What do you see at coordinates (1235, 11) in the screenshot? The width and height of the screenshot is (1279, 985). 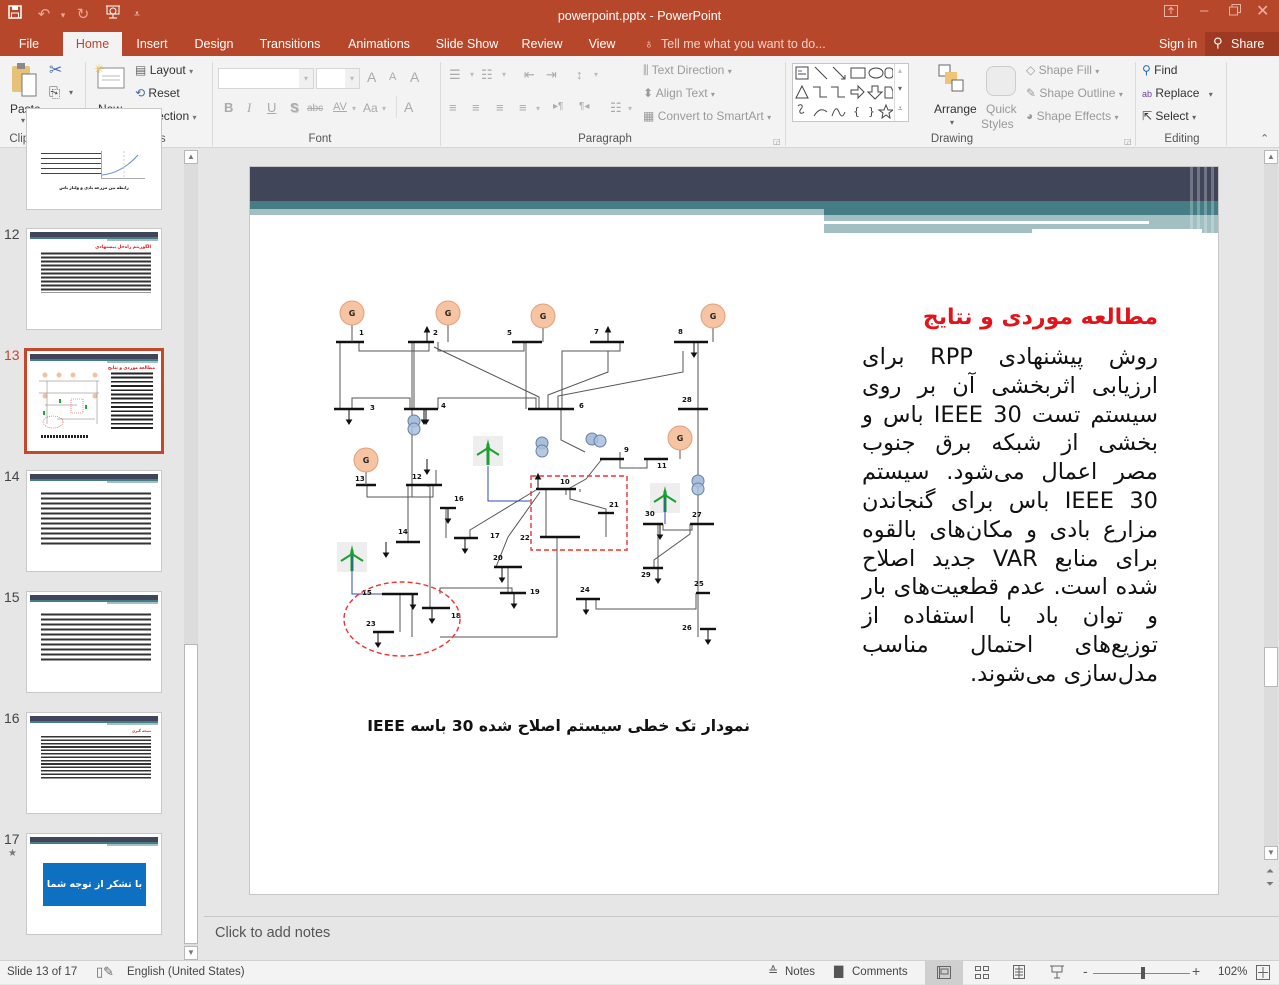 I see `restore-icon` at bounding box center [1235, 11].